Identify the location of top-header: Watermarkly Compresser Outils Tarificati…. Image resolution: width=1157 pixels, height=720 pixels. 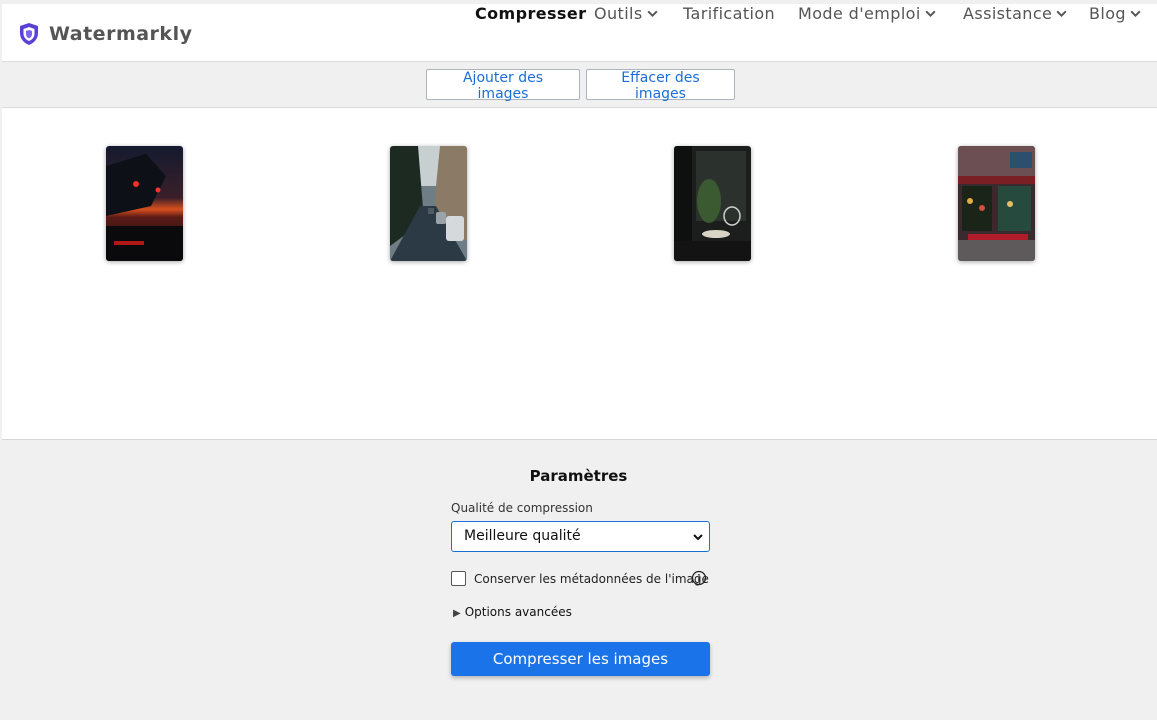
(579, 33).